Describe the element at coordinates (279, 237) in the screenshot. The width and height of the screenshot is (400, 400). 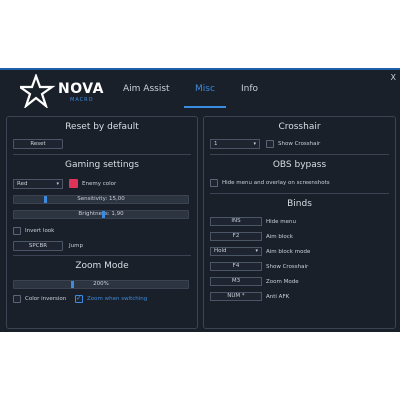
I see `bind-aim-block-label: Aim block` at that location.